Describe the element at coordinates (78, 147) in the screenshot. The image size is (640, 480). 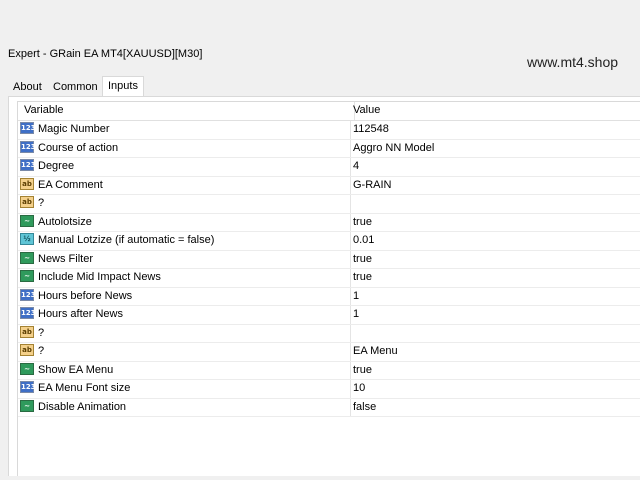
I see `variable-label: Course of action` at that location.